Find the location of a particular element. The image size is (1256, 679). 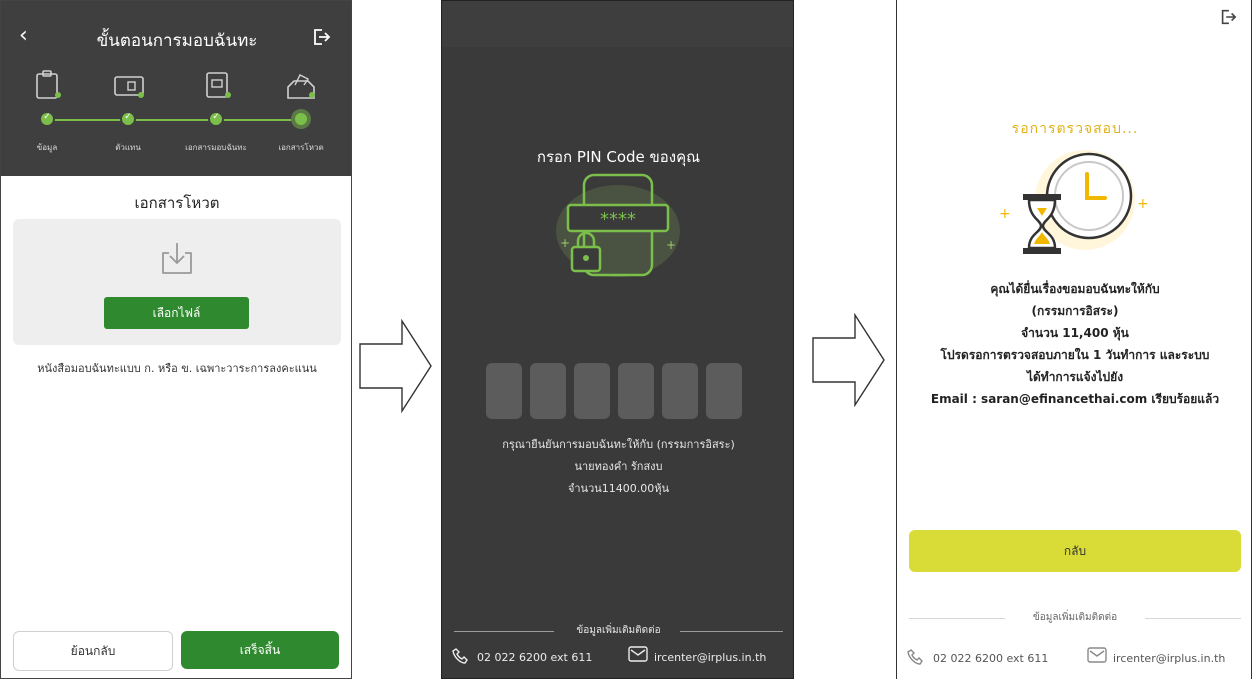

step-label-info: ข้อมูล is located at coordinates (47, 147).